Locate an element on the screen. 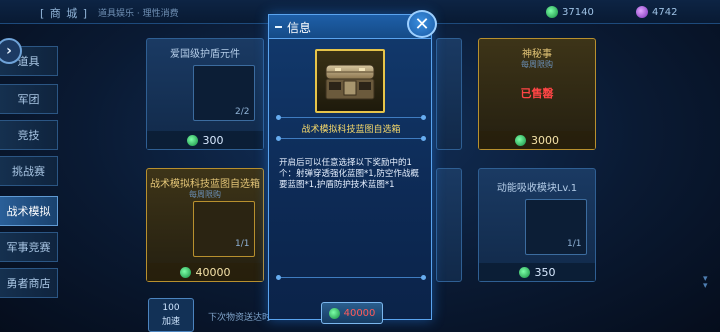 The image size is (720, 332). purchase-button: 40000 is located at coordinates (352, 313).